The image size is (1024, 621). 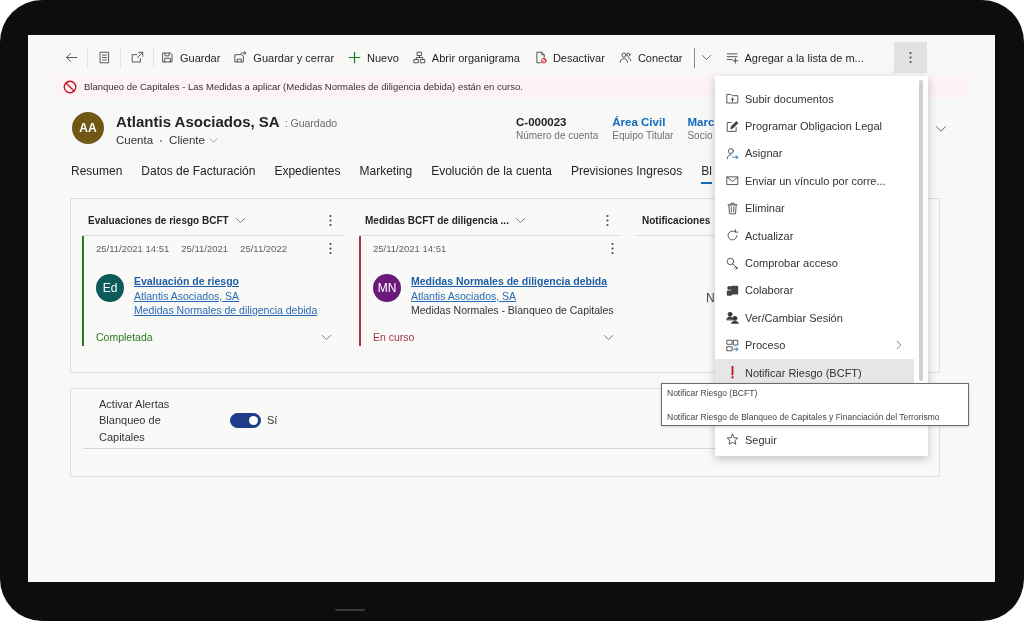 I want to click on toolbar-button: Guardar, so click(x=191, y=57).